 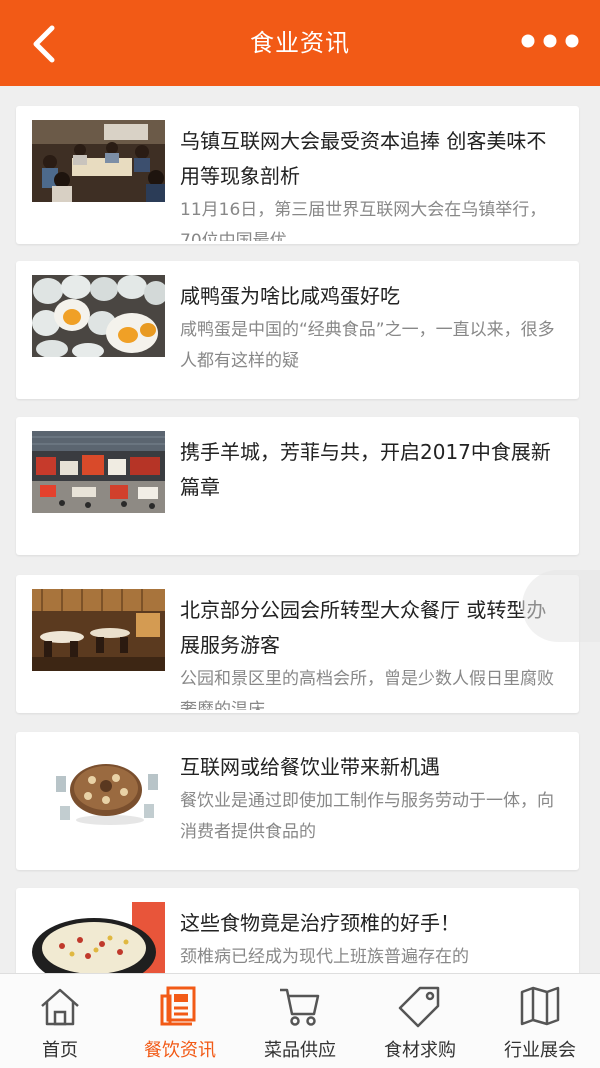 What do you see at coordinates (300, 1050) in the screenshot?
I see `tab-label: 菜品供应` at bounding box center [300, 1050].